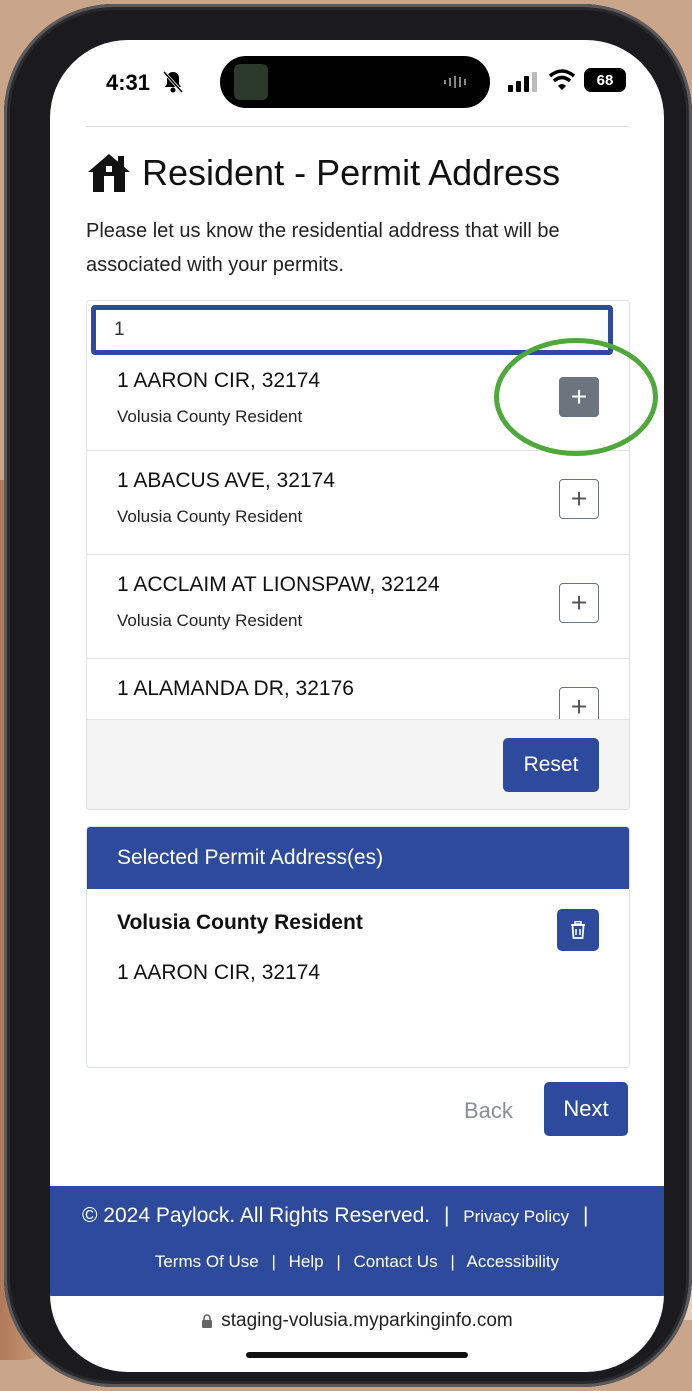 The height and width of the screenshot is (1391, 692). I want to click on contact-us-link: Contact Us, so click(396, 1261).